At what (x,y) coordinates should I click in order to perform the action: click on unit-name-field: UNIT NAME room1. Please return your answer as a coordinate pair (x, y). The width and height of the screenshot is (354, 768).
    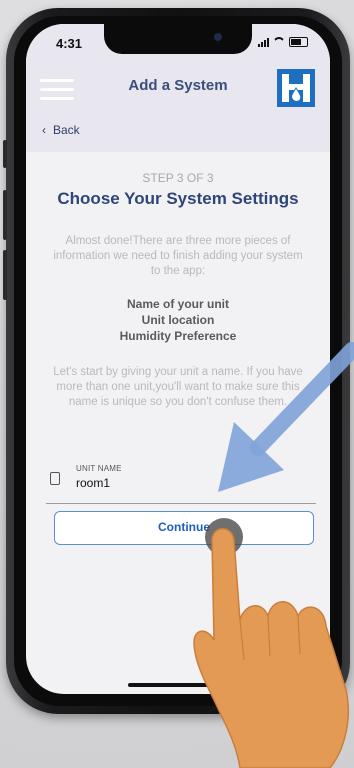
    Looking at the image, I should click on (181, 483).